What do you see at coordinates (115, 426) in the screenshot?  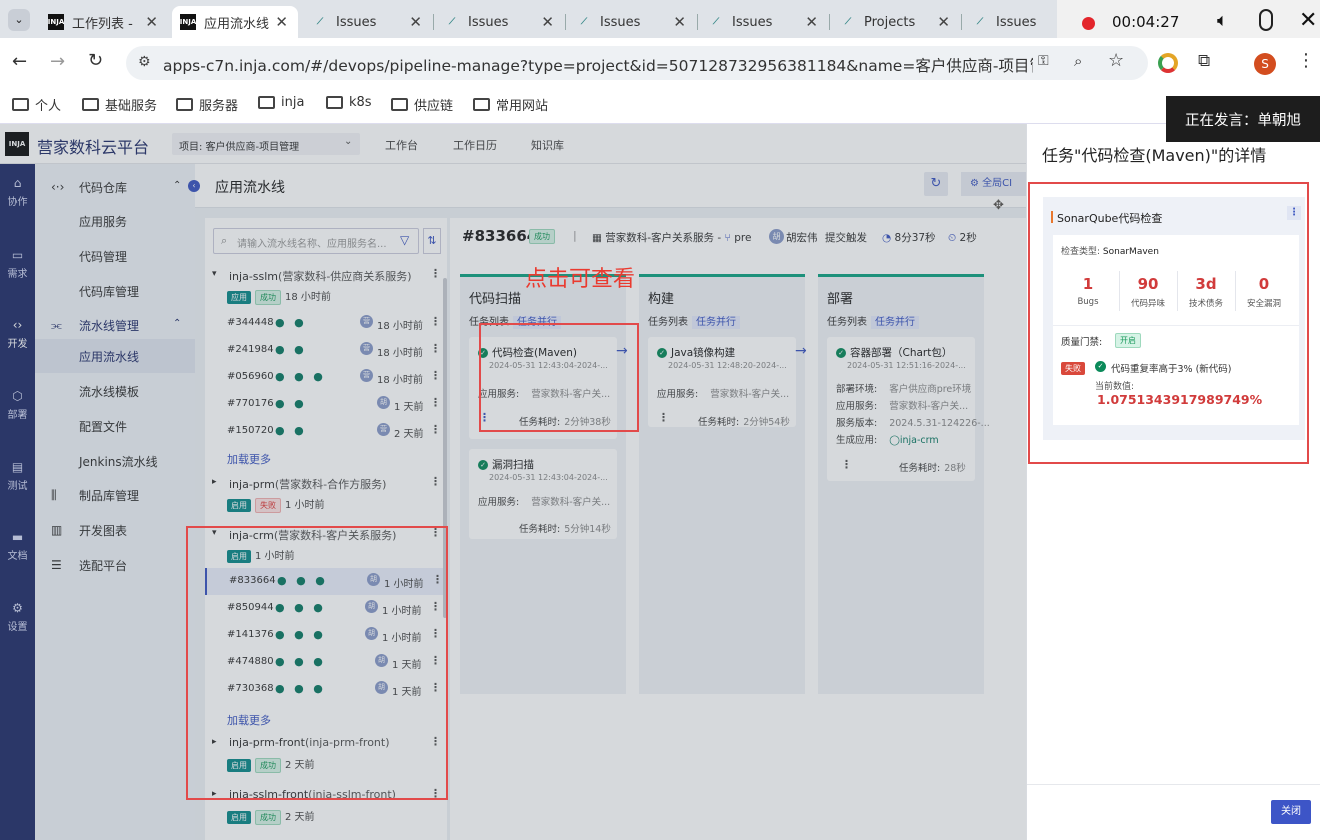 I see `menu-config-file: 配置文件` at bounding box center [115, 426].